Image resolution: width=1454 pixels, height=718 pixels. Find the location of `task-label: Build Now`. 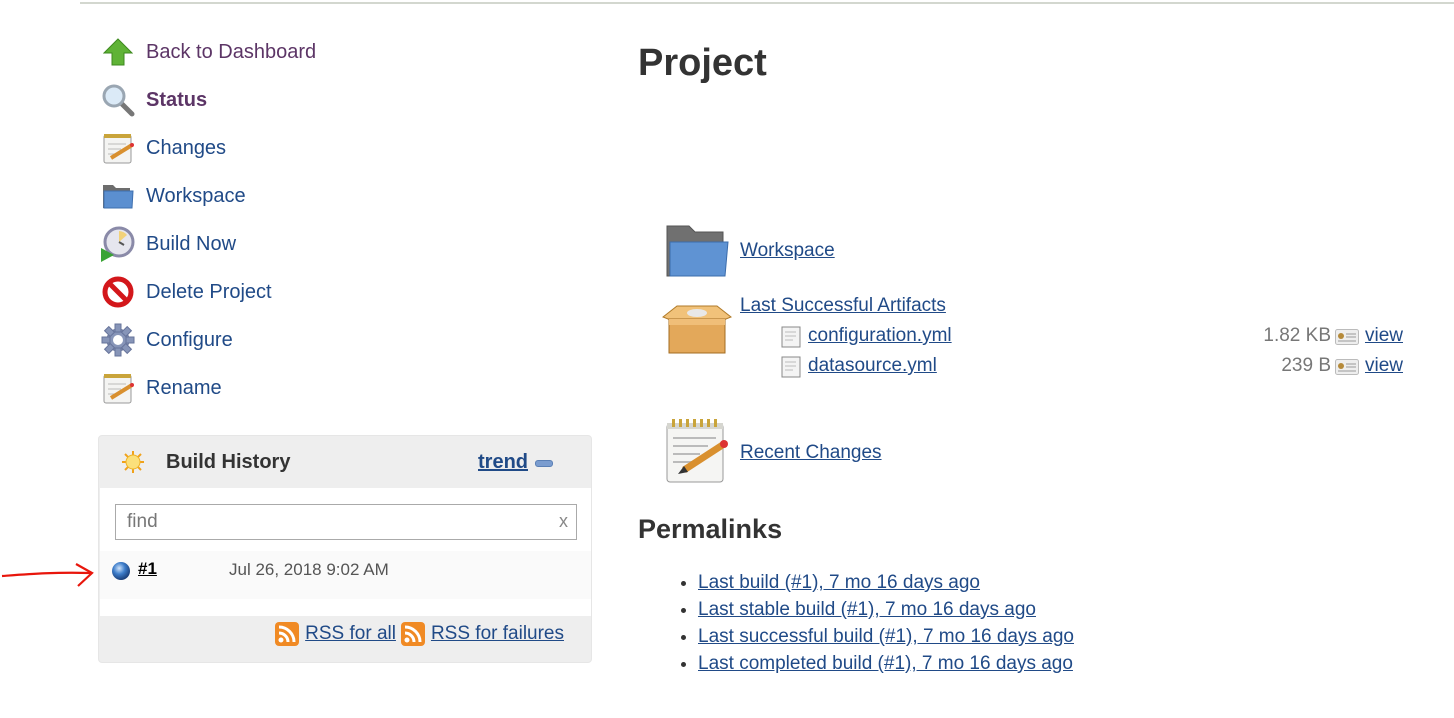

task-label: Build Now is located at coordinates (191, 243).